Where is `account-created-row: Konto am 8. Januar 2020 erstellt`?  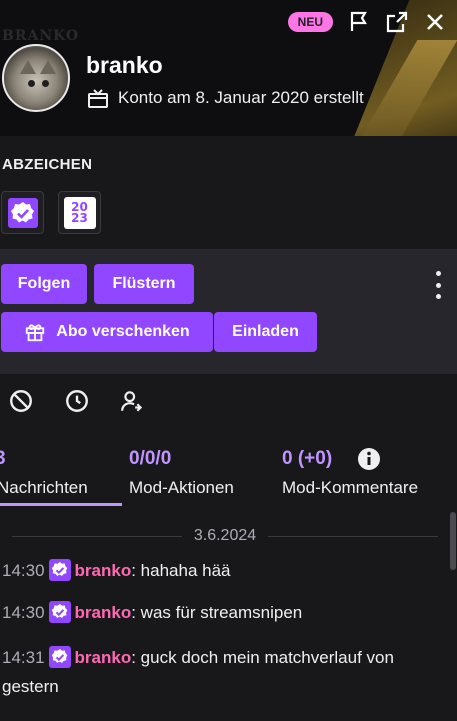
account-created-row: Konto am 8. Januar 2020 erstellt is located at coordinates (225, 98).